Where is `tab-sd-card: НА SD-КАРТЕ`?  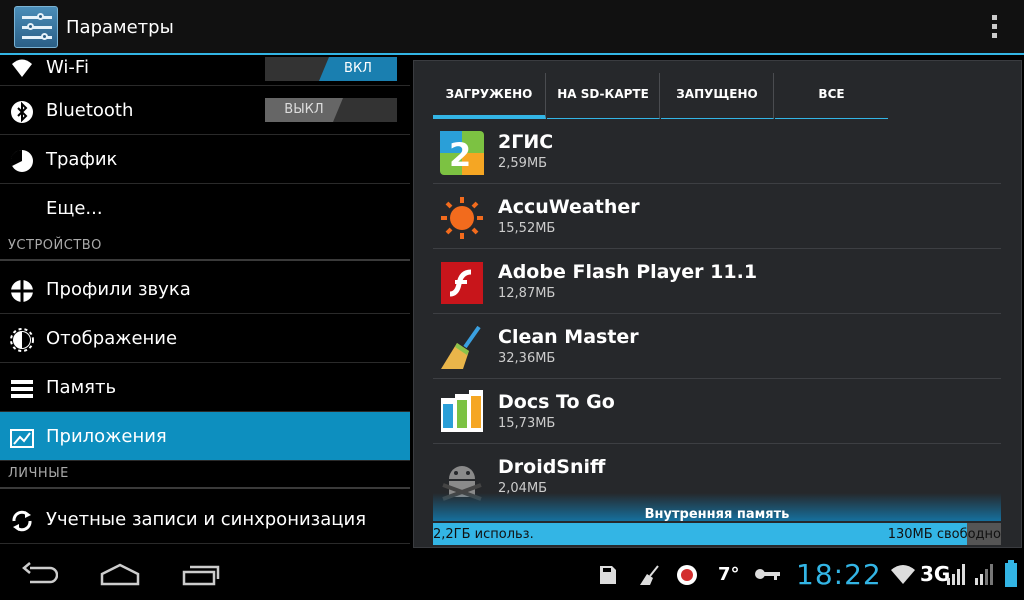 tab-sd-card: НА SD-КАРТЕ is located at coordinates (603, 96).